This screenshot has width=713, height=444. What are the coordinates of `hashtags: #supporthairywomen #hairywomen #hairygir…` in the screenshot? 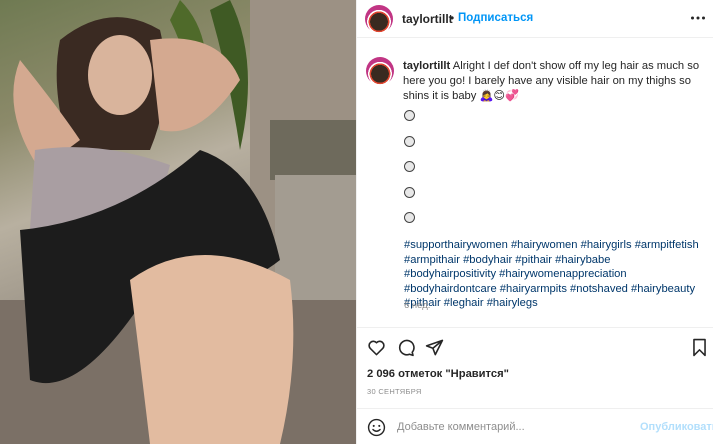 It's located at (554, 274).